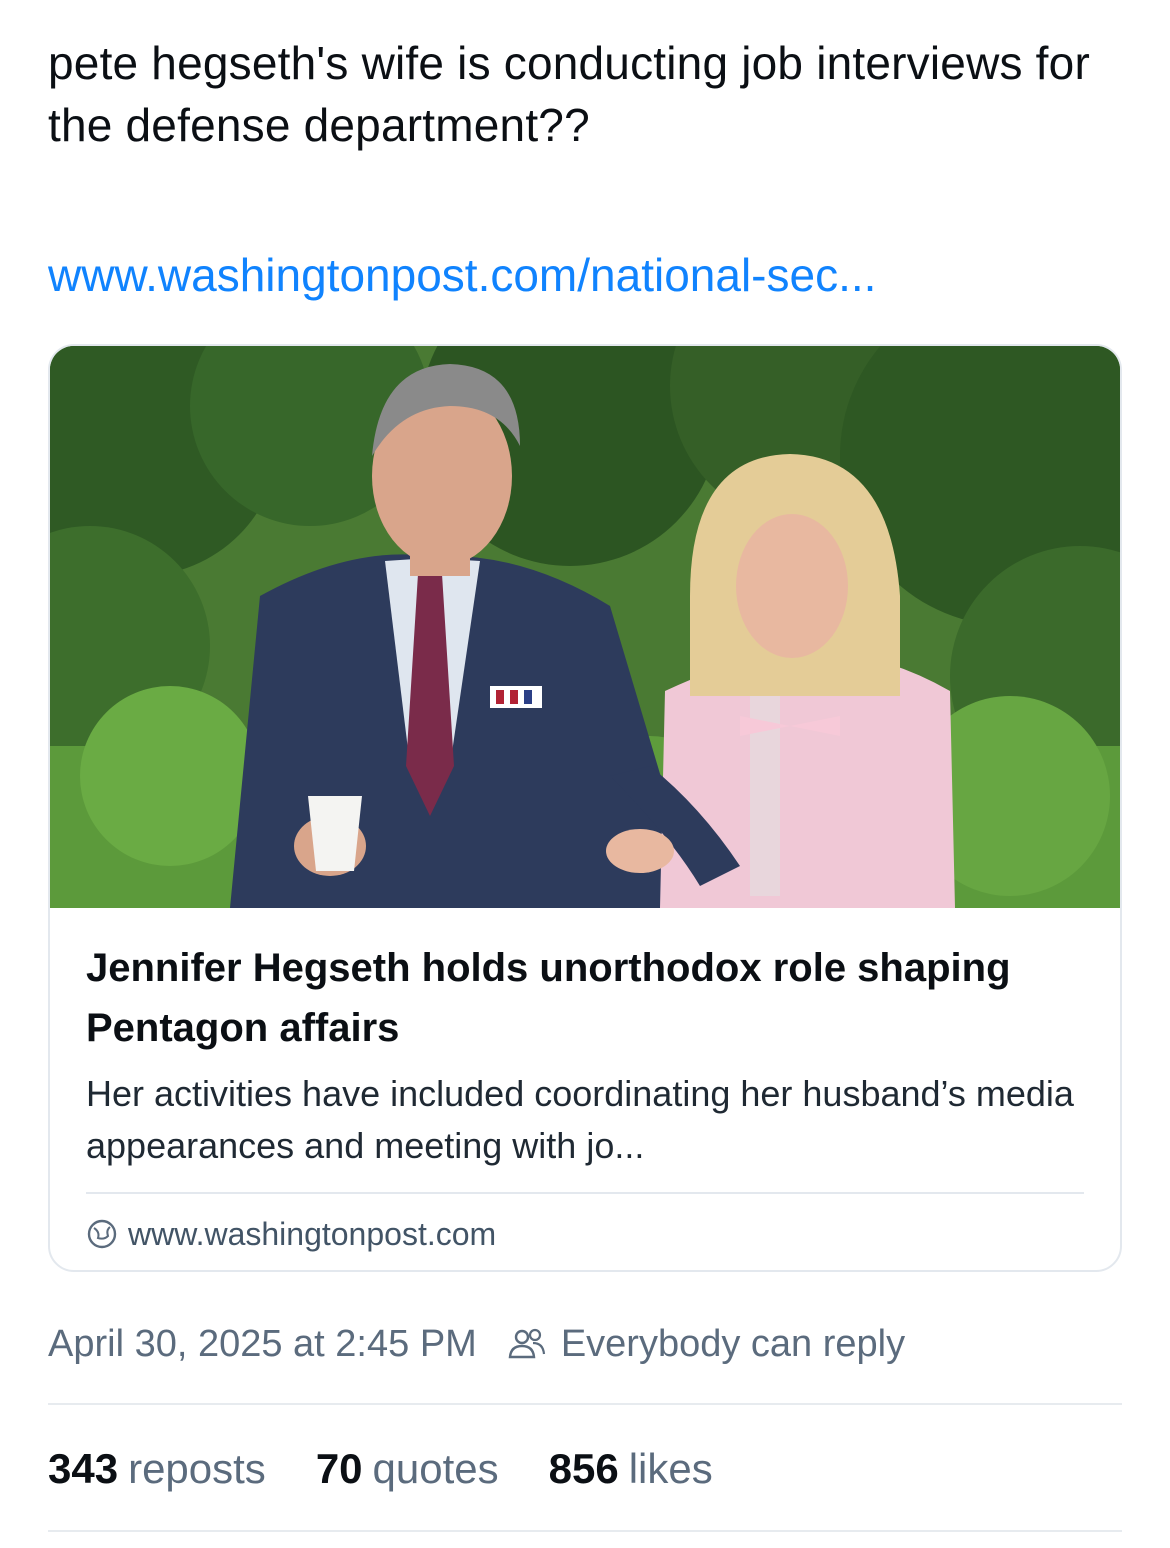 The image size is (1170, 1548). Describe the element at coordinates (339, 1468) in the screenshot. I see `quotes-count: 70` at that location.